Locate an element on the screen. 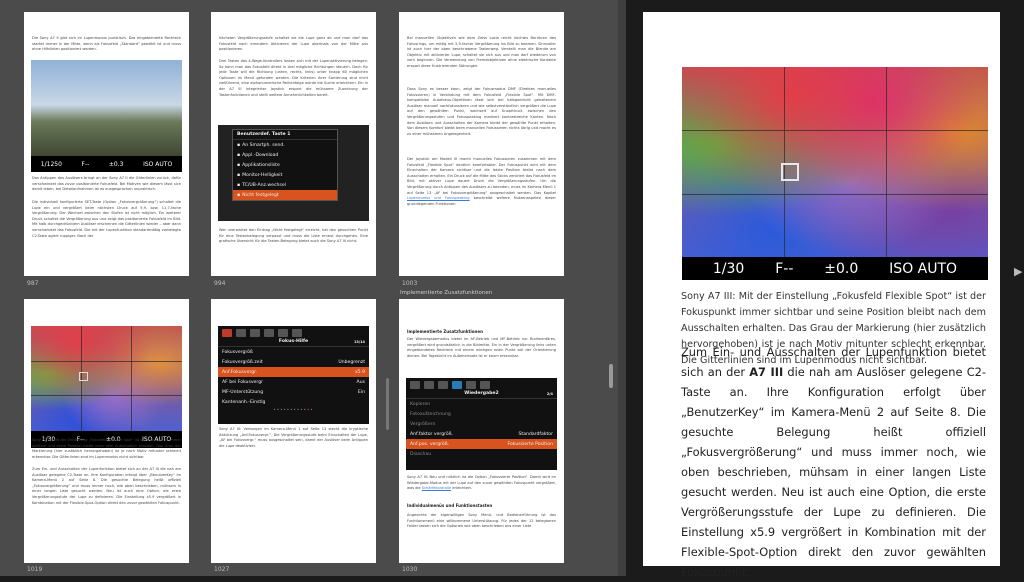 The width and height of the screenshot is (1024, 582). chapter-link: Lupenmodus und Fokuspeaking is located at coordinates (438, 198).